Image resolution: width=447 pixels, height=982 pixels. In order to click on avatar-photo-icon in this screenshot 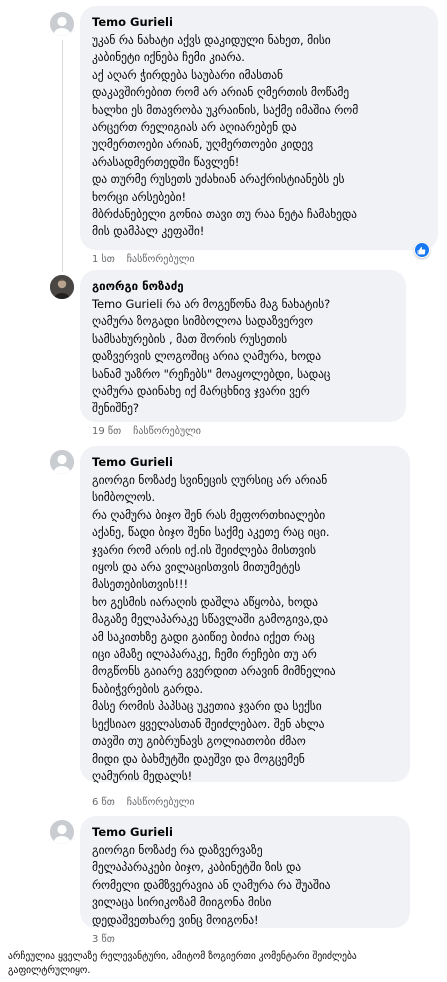, I will do `click(62, 287)`.